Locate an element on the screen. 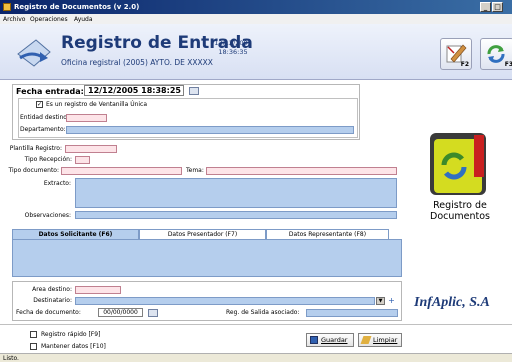 This screenshot has height=362, width=512. limpiar-label: Limpiar is located at coordinates (385, 340).